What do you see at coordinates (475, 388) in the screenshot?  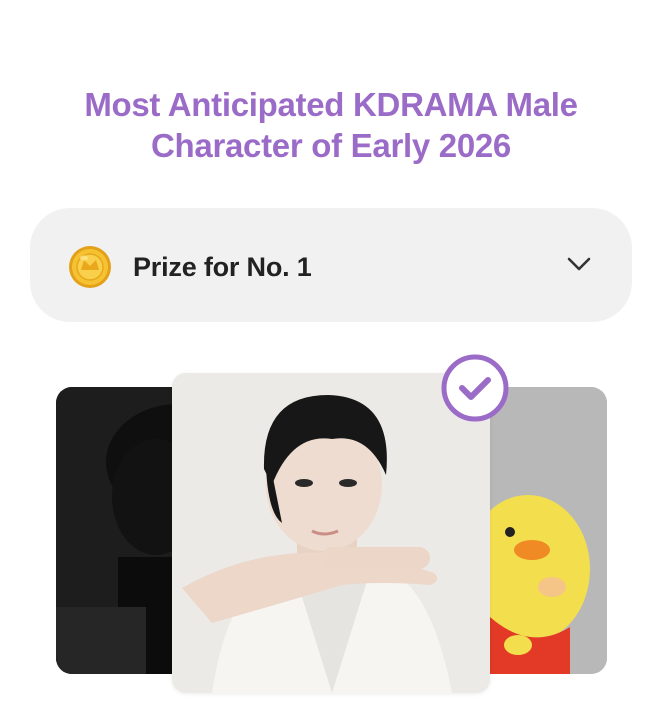 I see `selected-checkmark-icon` at bounding box center [475, 388].